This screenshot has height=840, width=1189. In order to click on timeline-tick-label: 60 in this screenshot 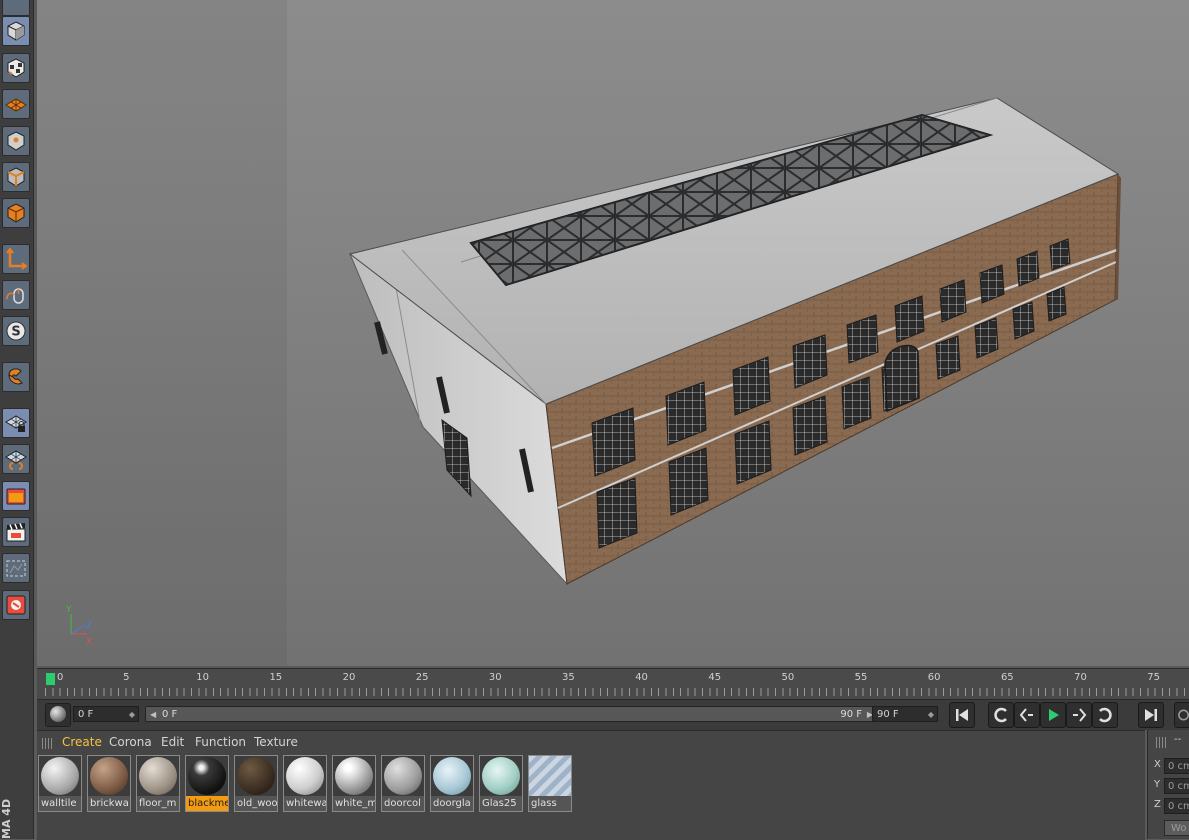, I will do `click(934, 677)`.